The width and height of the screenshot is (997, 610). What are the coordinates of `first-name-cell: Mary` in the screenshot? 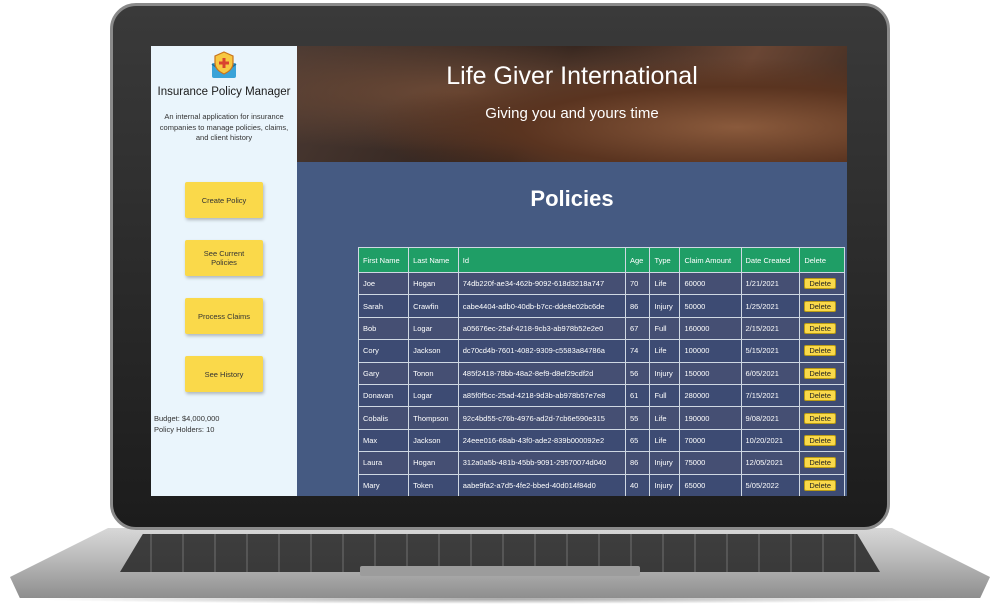 It's located at (383, 484).